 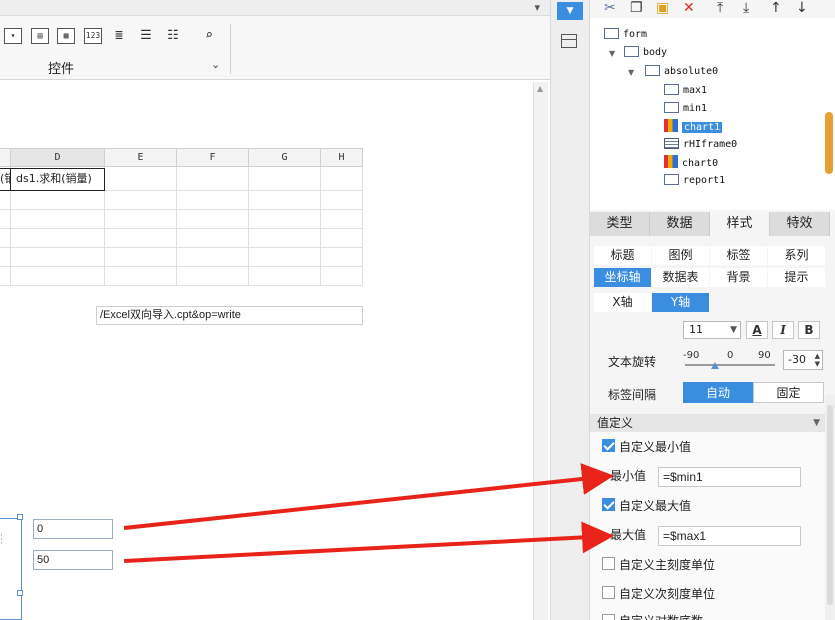 What do you see at coordinates (788, 392) in the screenshot?
I see `interval-fixed-button: 固定` at bounding box center [788, 392].